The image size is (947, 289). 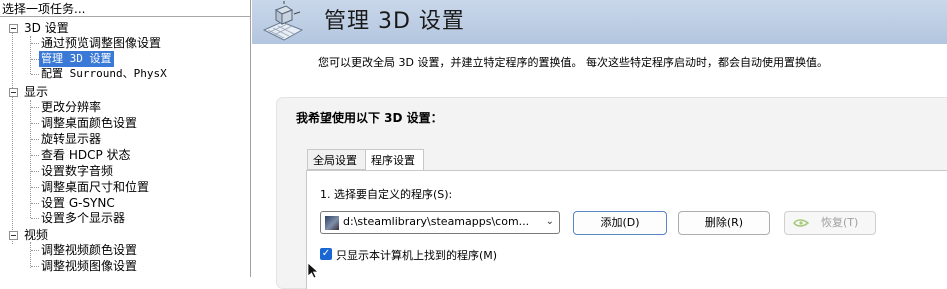 What do you see at coordinates (104, 73) in the screenshot?
I see `tree-item-label: 配置 Surround、PhysX` at bounding box center [104, 73].